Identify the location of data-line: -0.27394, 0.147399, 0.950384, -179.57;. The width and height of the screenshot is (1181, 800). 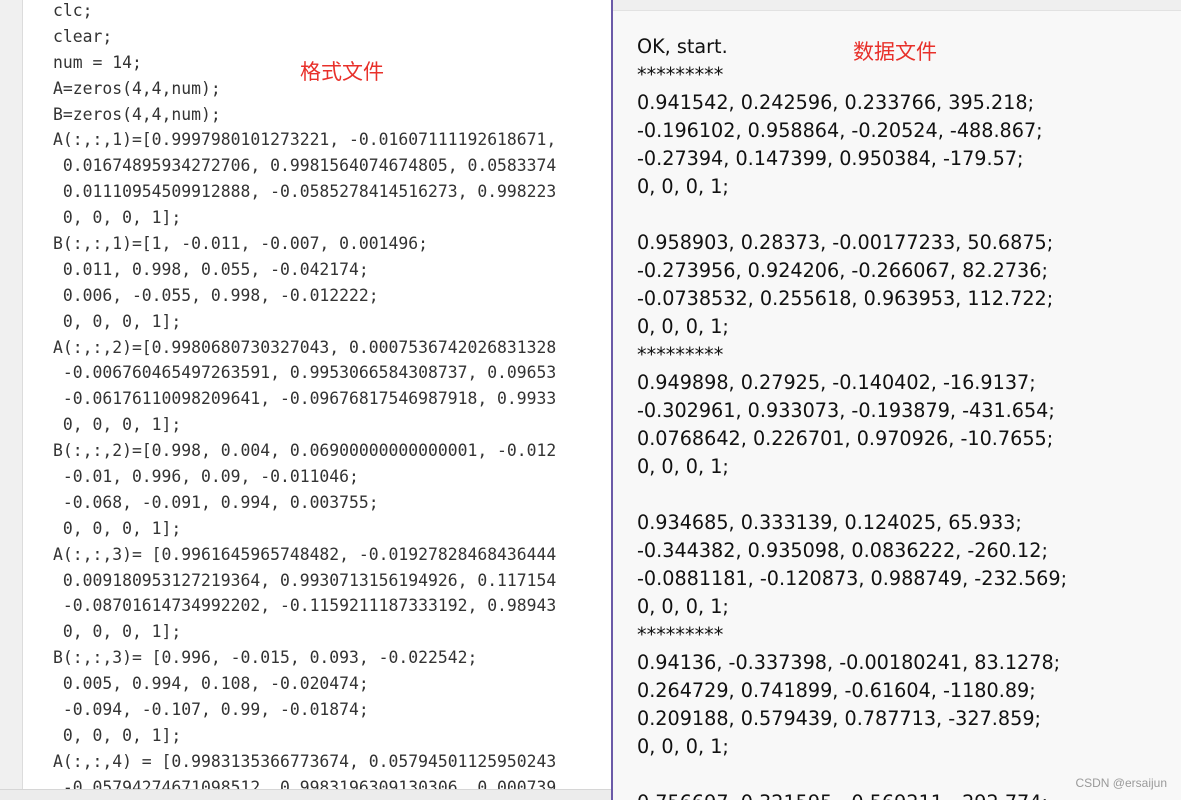
(830, 158).